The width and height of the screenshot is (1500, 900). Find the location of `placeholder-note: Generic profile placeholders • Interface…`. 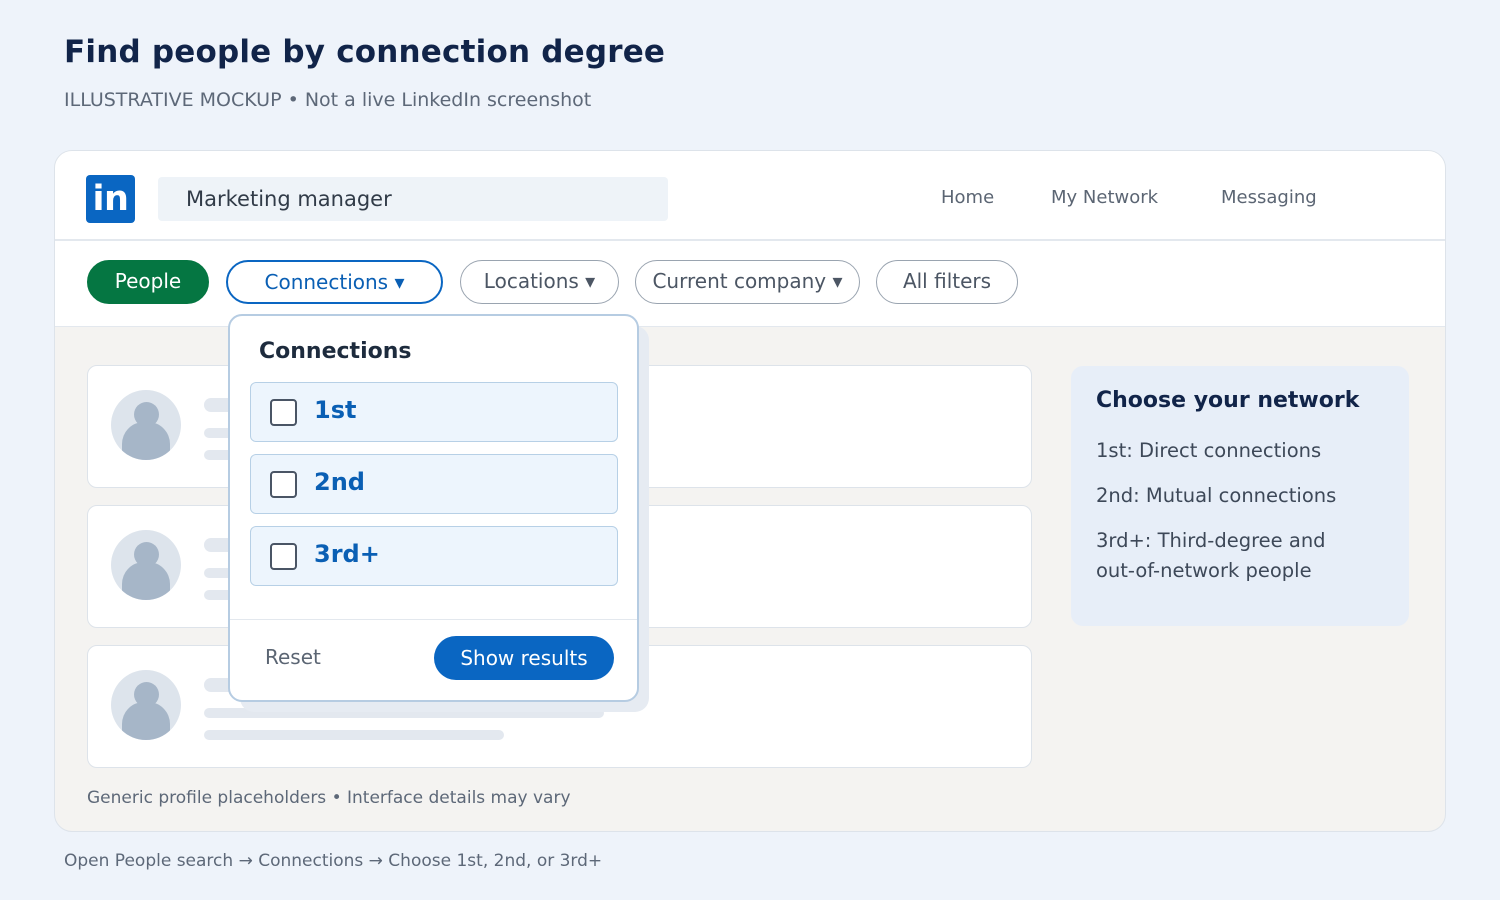

placeholder-note: Generic profile placeholders • Interface… is located at coordinates (329, 798).